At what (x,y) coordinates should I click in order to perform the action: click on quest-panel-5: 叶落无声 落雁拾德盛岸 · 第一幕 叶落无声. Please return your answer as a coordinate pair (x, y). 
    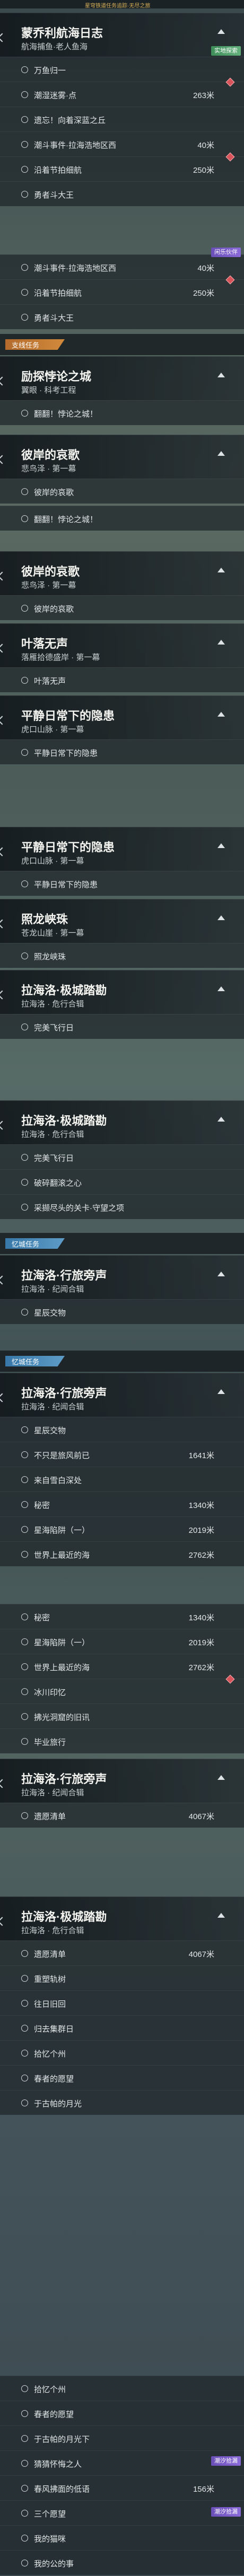
    Looking at the image, I should click on (122, 657).